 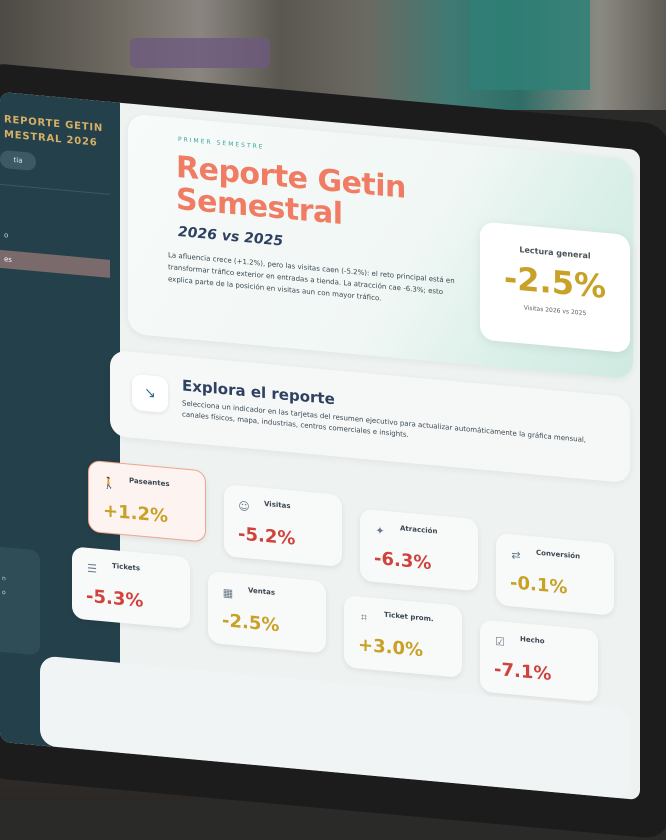 What do you see at coordinates (267, 536) in the screenshot?
I see `metric-value: -5.2%` at bounding box center [267, 536].